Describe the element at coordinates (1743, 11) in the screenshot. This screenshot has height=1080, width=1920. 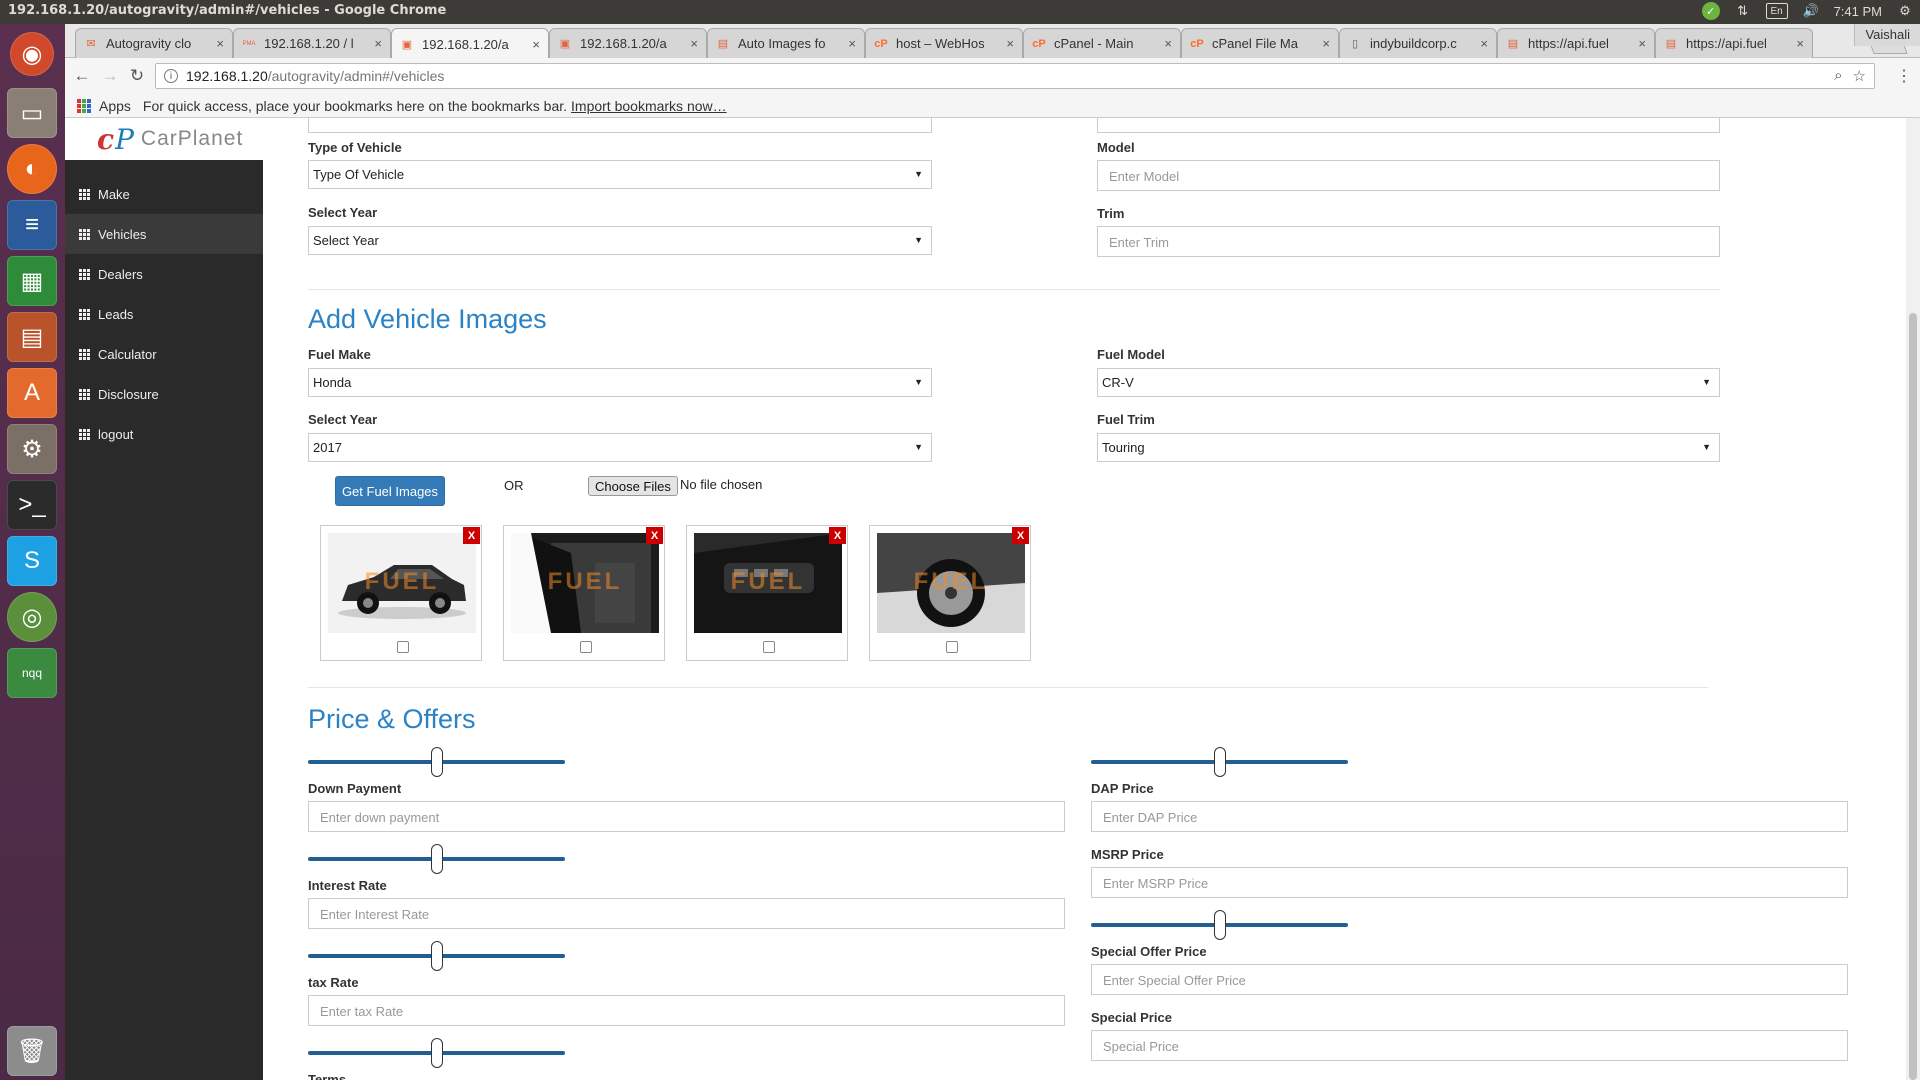
I see `network-icon: ⇅` at that location.